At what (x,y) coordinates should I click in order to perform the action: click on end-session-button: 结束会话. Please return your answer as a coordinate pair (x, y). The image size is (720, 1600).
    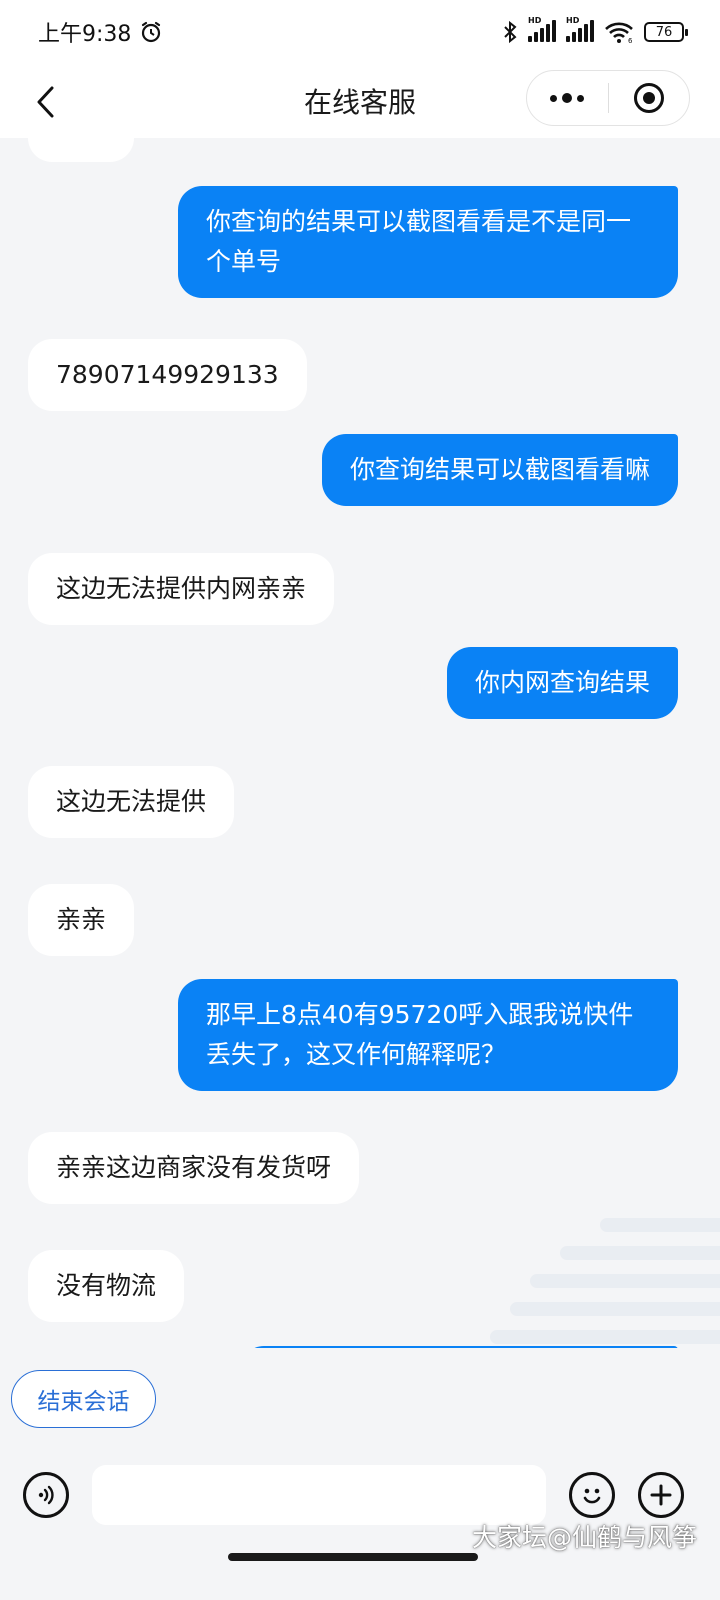
    Looking at the image, I should click on (83, 1399).